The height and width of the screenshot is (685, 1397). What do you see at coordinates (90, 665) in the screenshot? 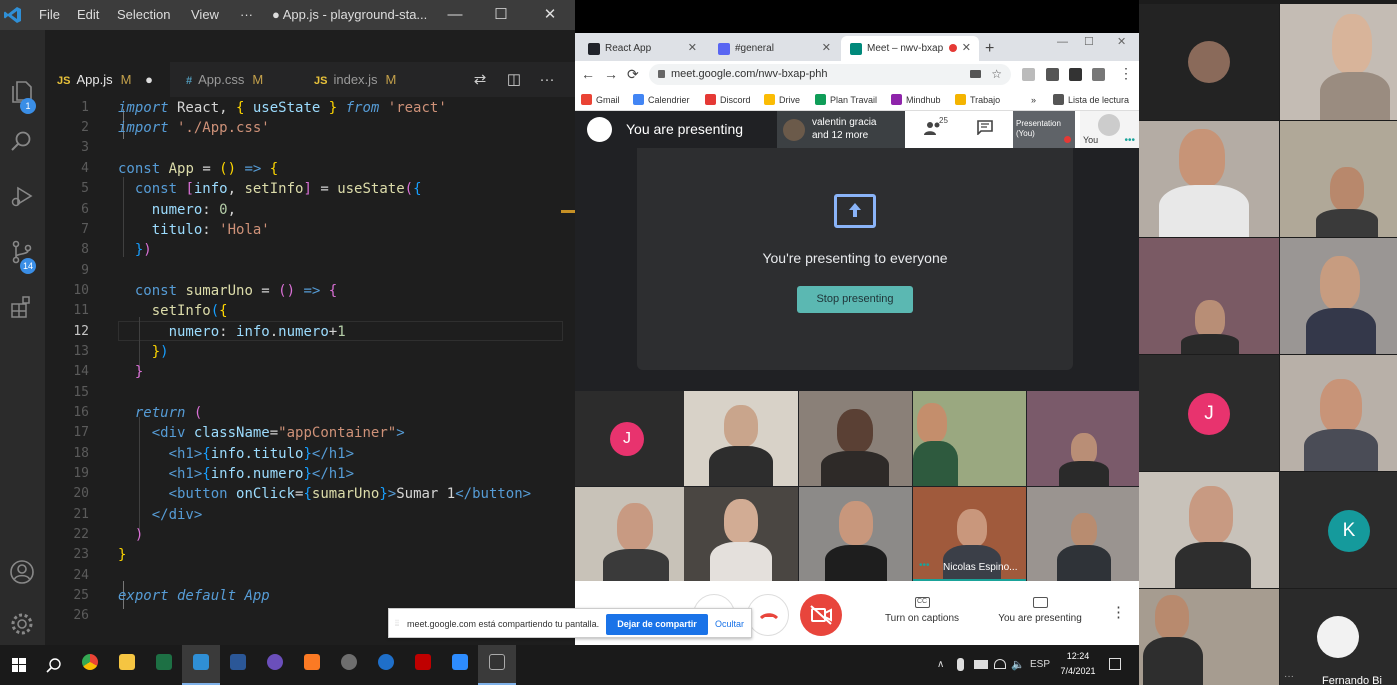
I see `taskbar-chrome` at bounding box center [90, 665].